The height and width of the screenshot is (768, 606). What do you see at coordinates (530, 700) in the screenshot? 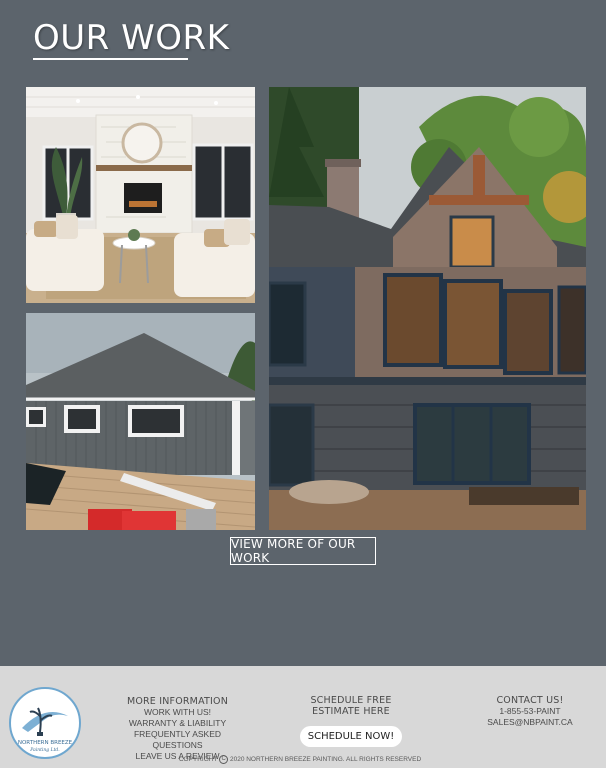
I see `contact-heading: CONTACT US!` at bounding box center [530, 700].